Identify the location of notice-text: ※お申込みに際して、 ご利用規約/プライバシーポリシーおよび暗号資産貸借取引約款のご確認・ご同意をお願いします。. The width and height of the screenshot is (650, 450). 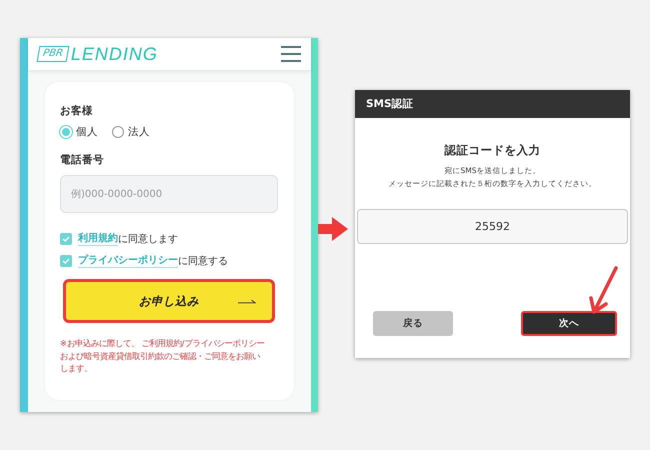
(163, 355).